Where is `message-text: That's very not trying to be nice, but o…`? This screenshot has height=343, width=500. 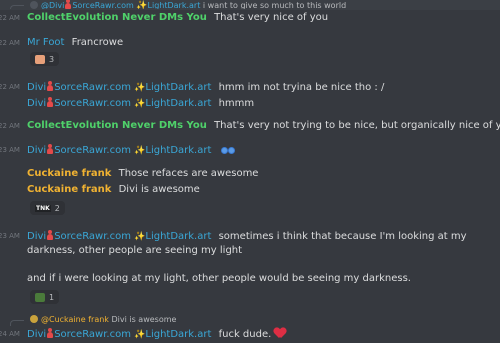
message-text: That's very not trying to be nice, but o… is located at coordinates (357, 125).